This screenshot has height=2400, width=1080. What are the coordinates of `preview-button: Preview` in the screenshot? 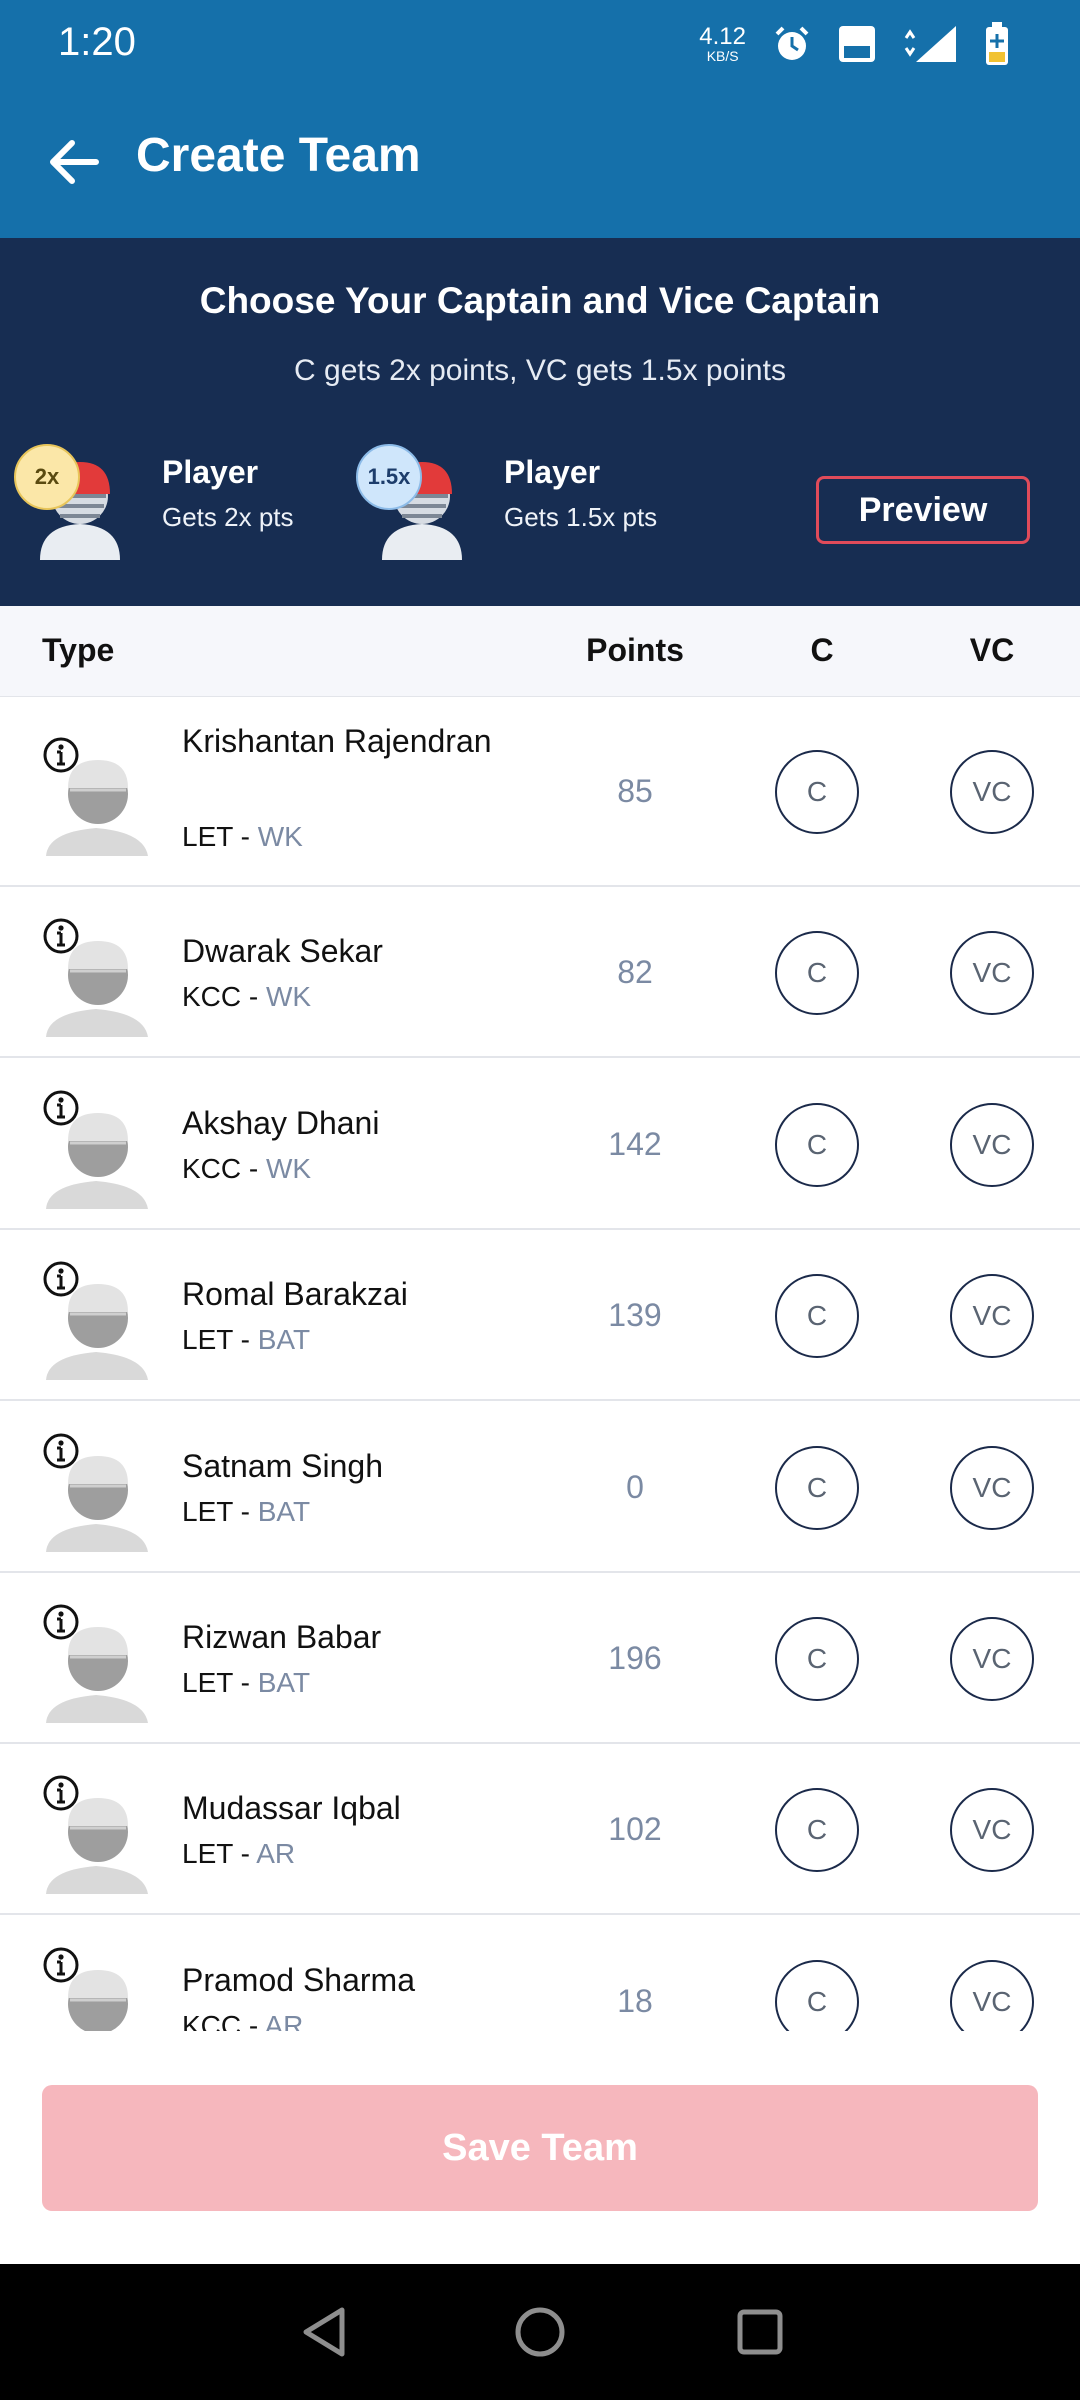 It's located at (923, 510).